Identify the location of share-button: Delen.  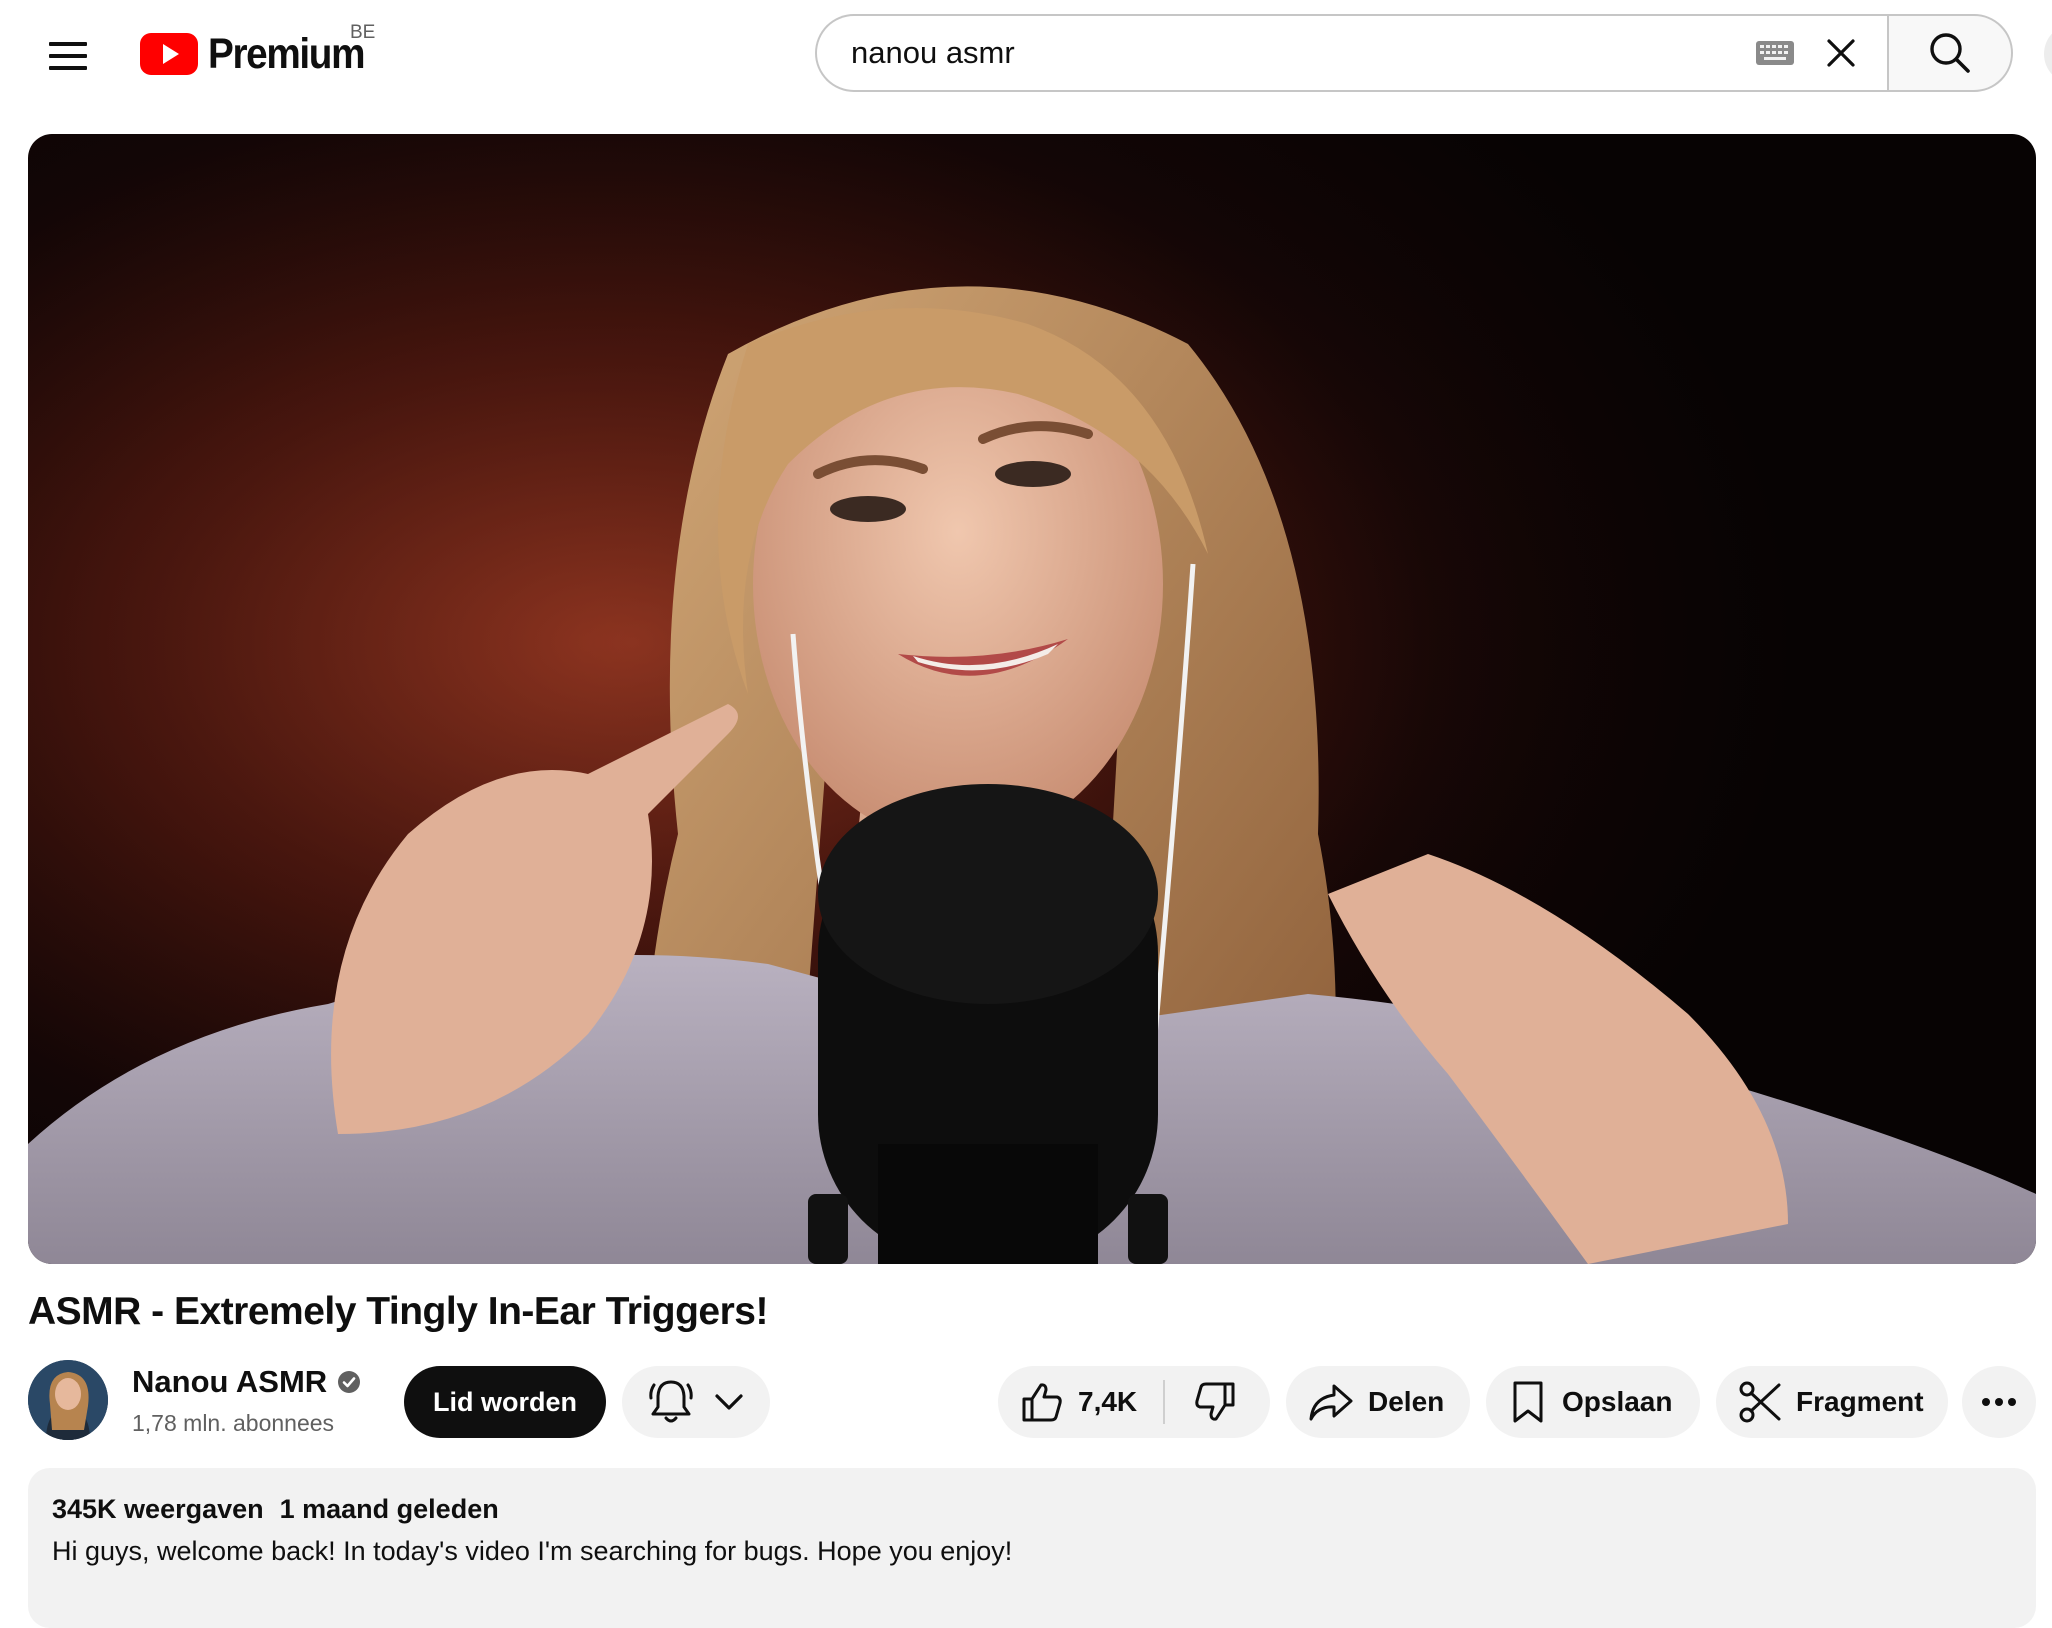
(1378, 1402).